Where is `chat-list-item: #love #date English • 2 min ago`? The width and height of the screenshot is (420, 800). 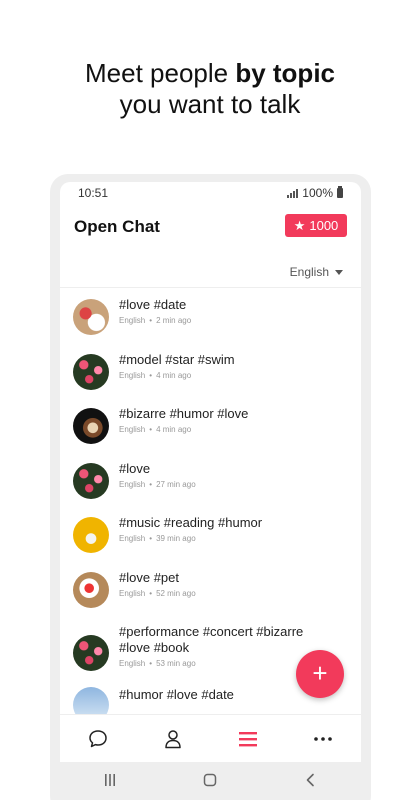 chat-list-item: #love #date English • 2 min ago is located at coordinates (210, 317).